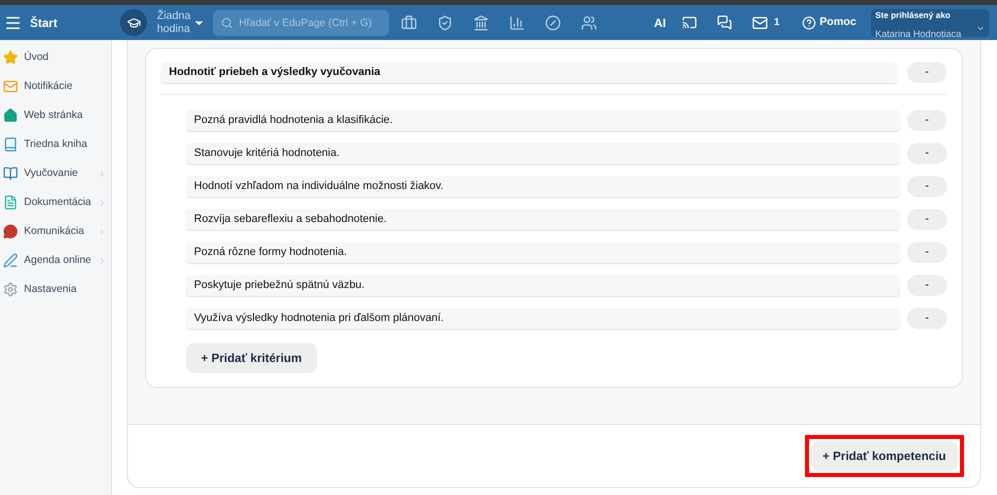 Image resolution: width=997 pixels, height=495 pixels. I want to click on help-button: Pomoc, so click(829, 22).